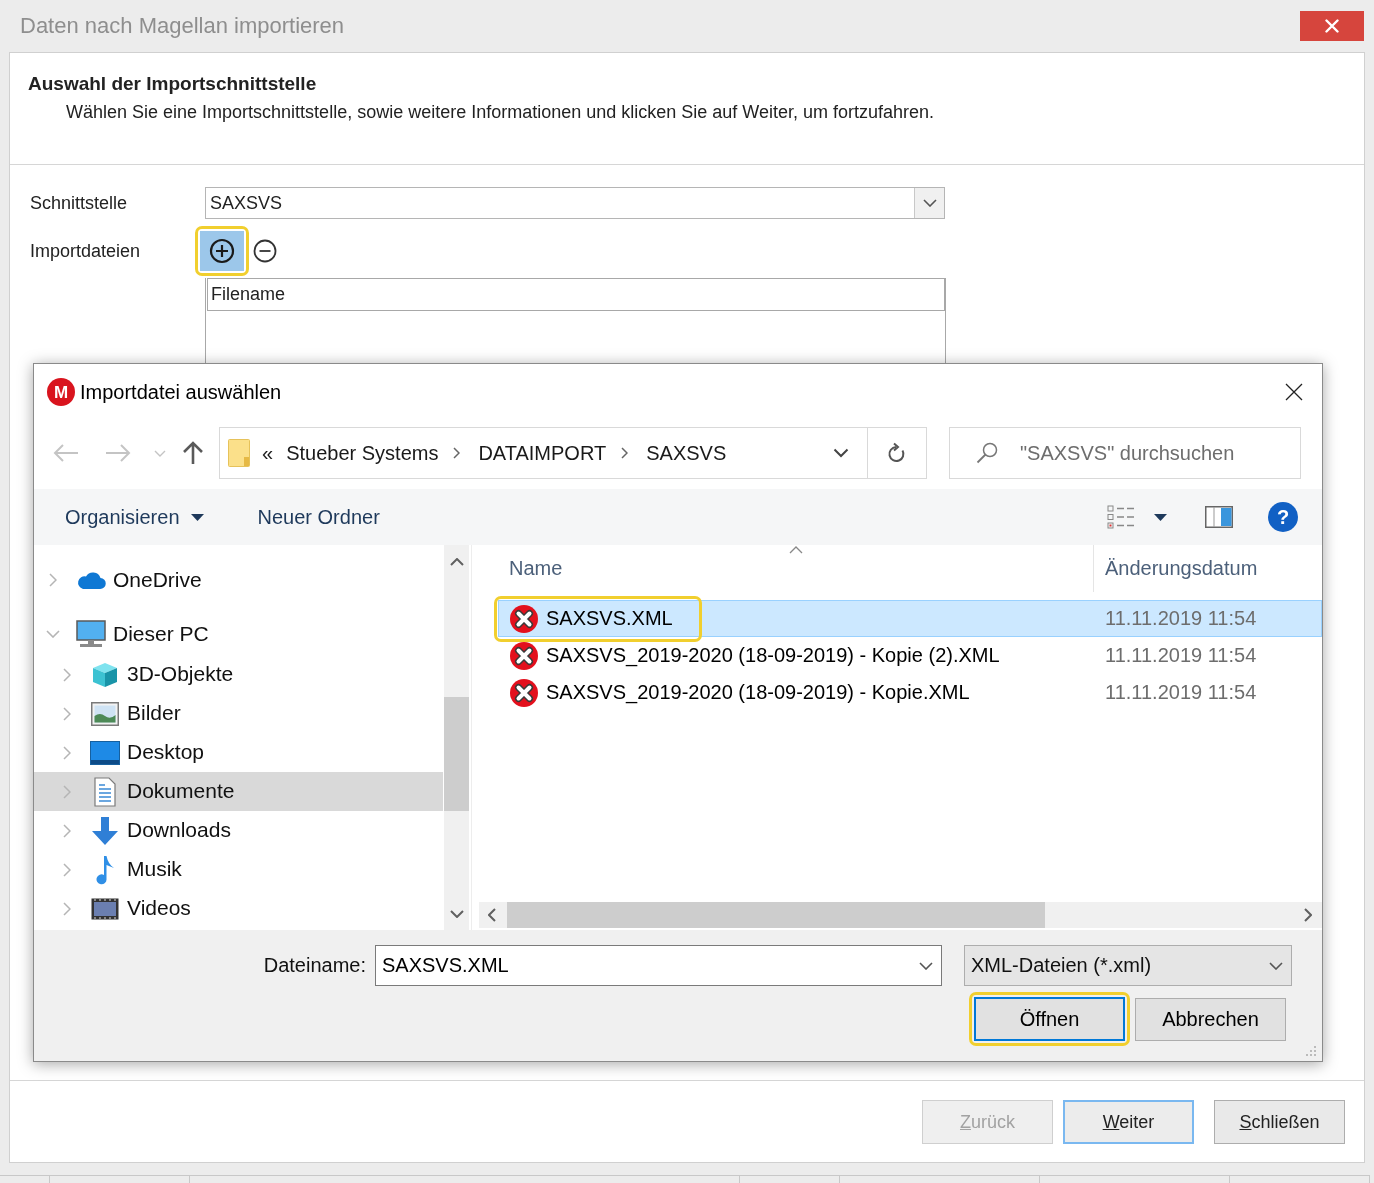 The height and width of the screenshot is (1183, 1374). I want to click on film-icon, so click(105, 908).